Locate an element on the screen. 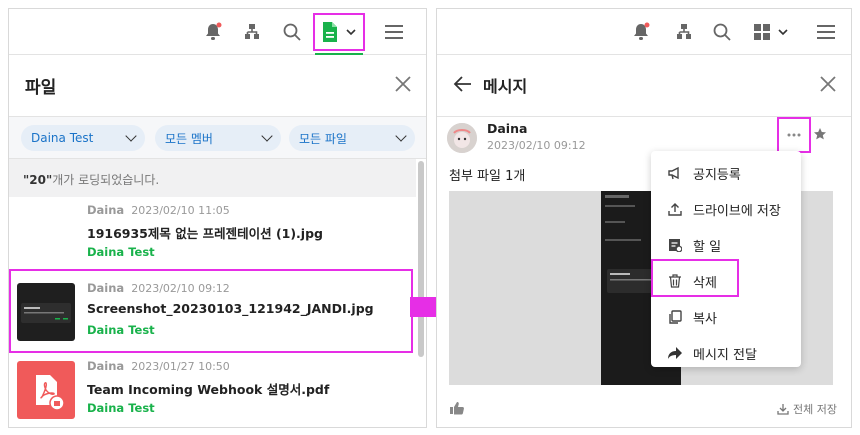 Image resolution: width=860 pixels, height=435 pixels. todo-icon is located at coordinates (675, 245).